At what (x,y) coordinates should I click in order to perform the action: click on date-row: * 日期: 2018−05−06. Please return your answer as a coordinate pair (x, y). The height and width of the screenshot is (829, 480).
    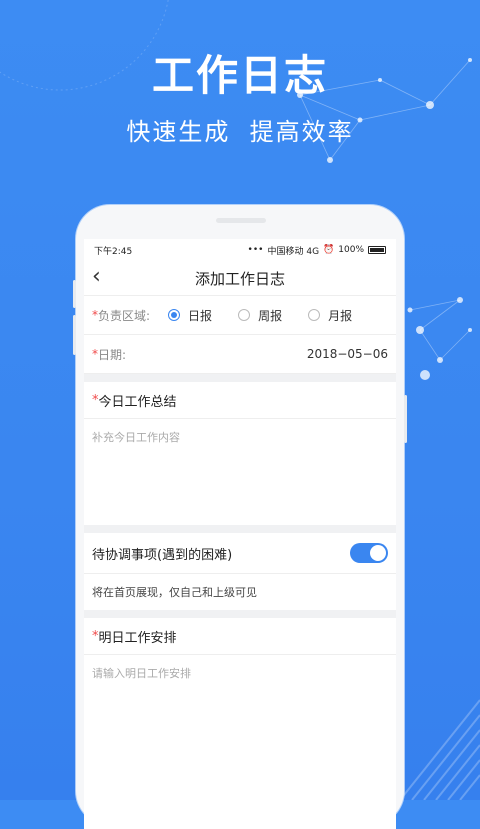
    Looking at the image, I should click on (240, 354).